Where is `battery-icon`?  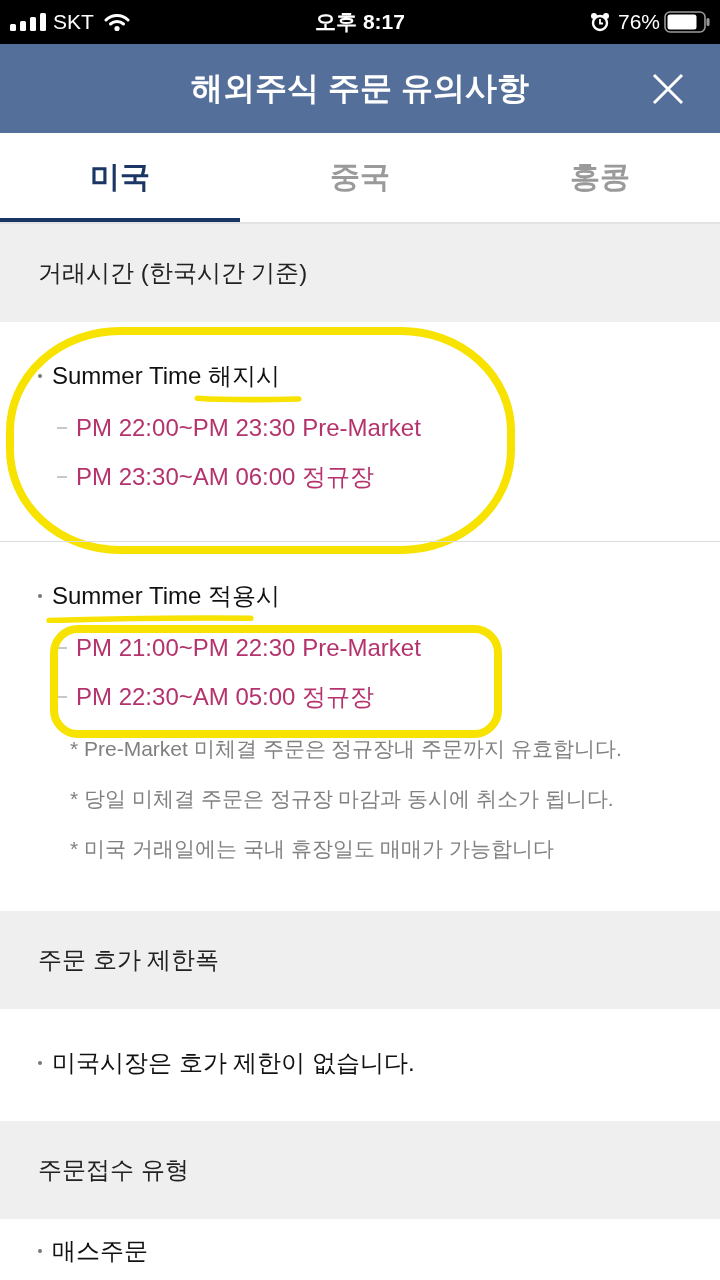 battery-icon is located at coordinates (687, 22).